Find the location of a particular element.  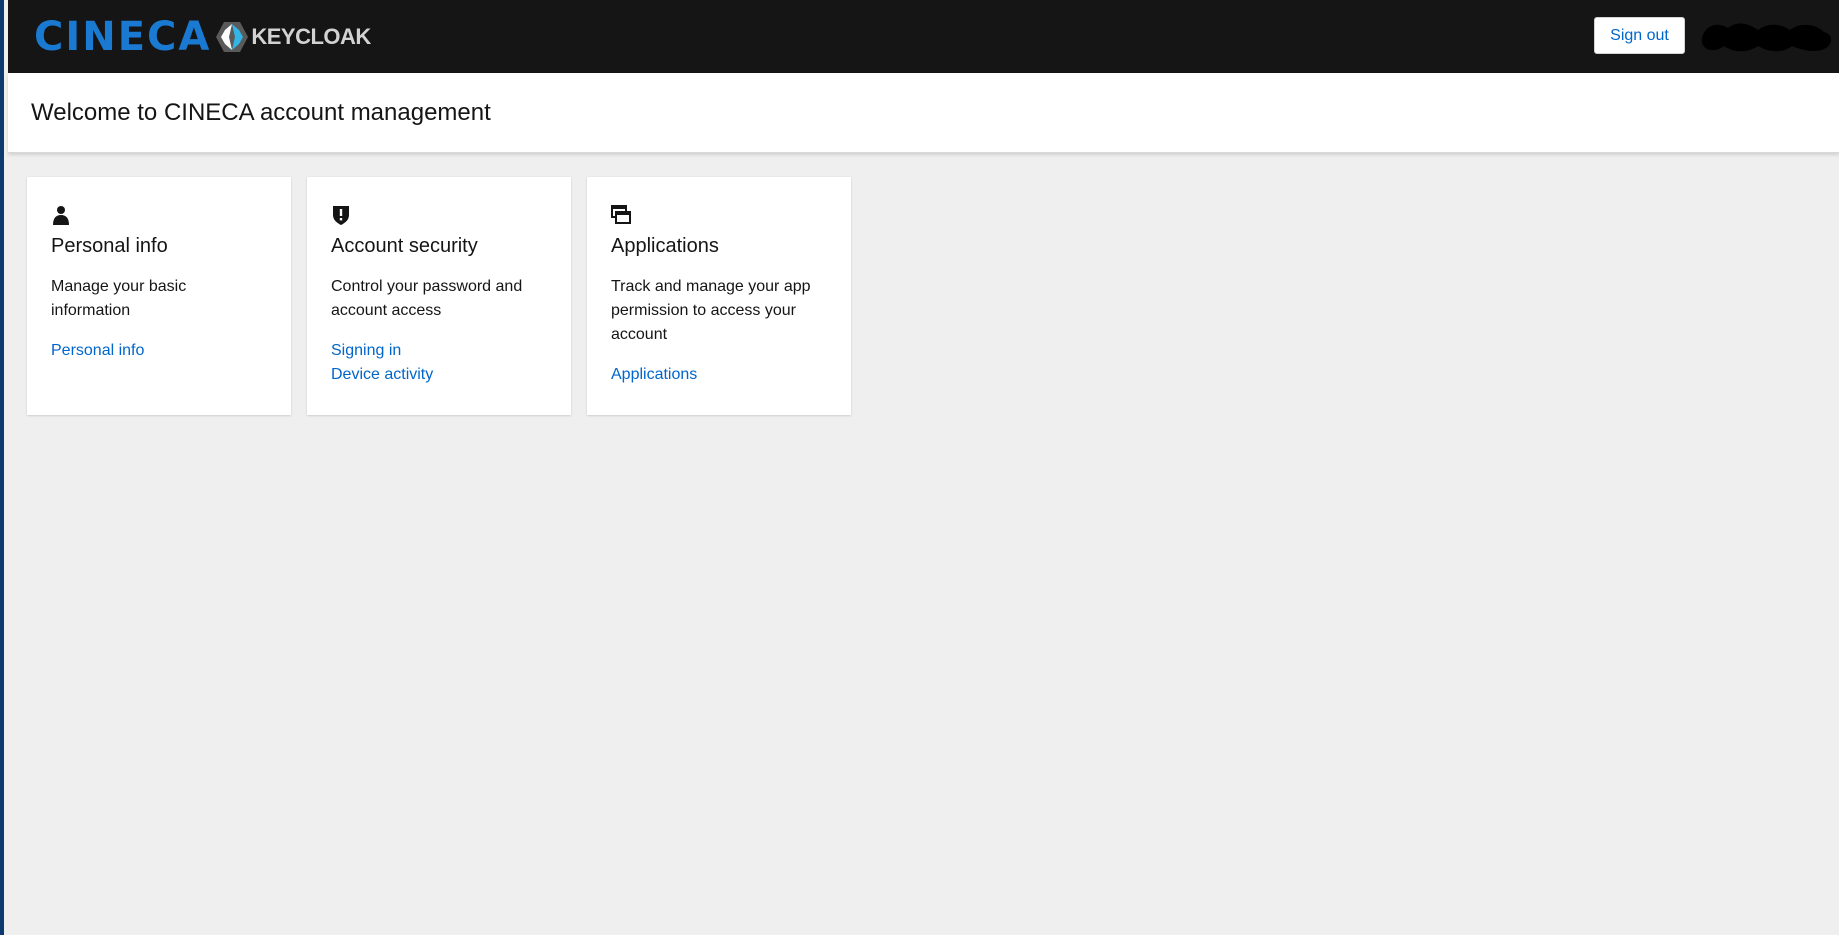

redacted-username is located at coordinates (1766, 37).